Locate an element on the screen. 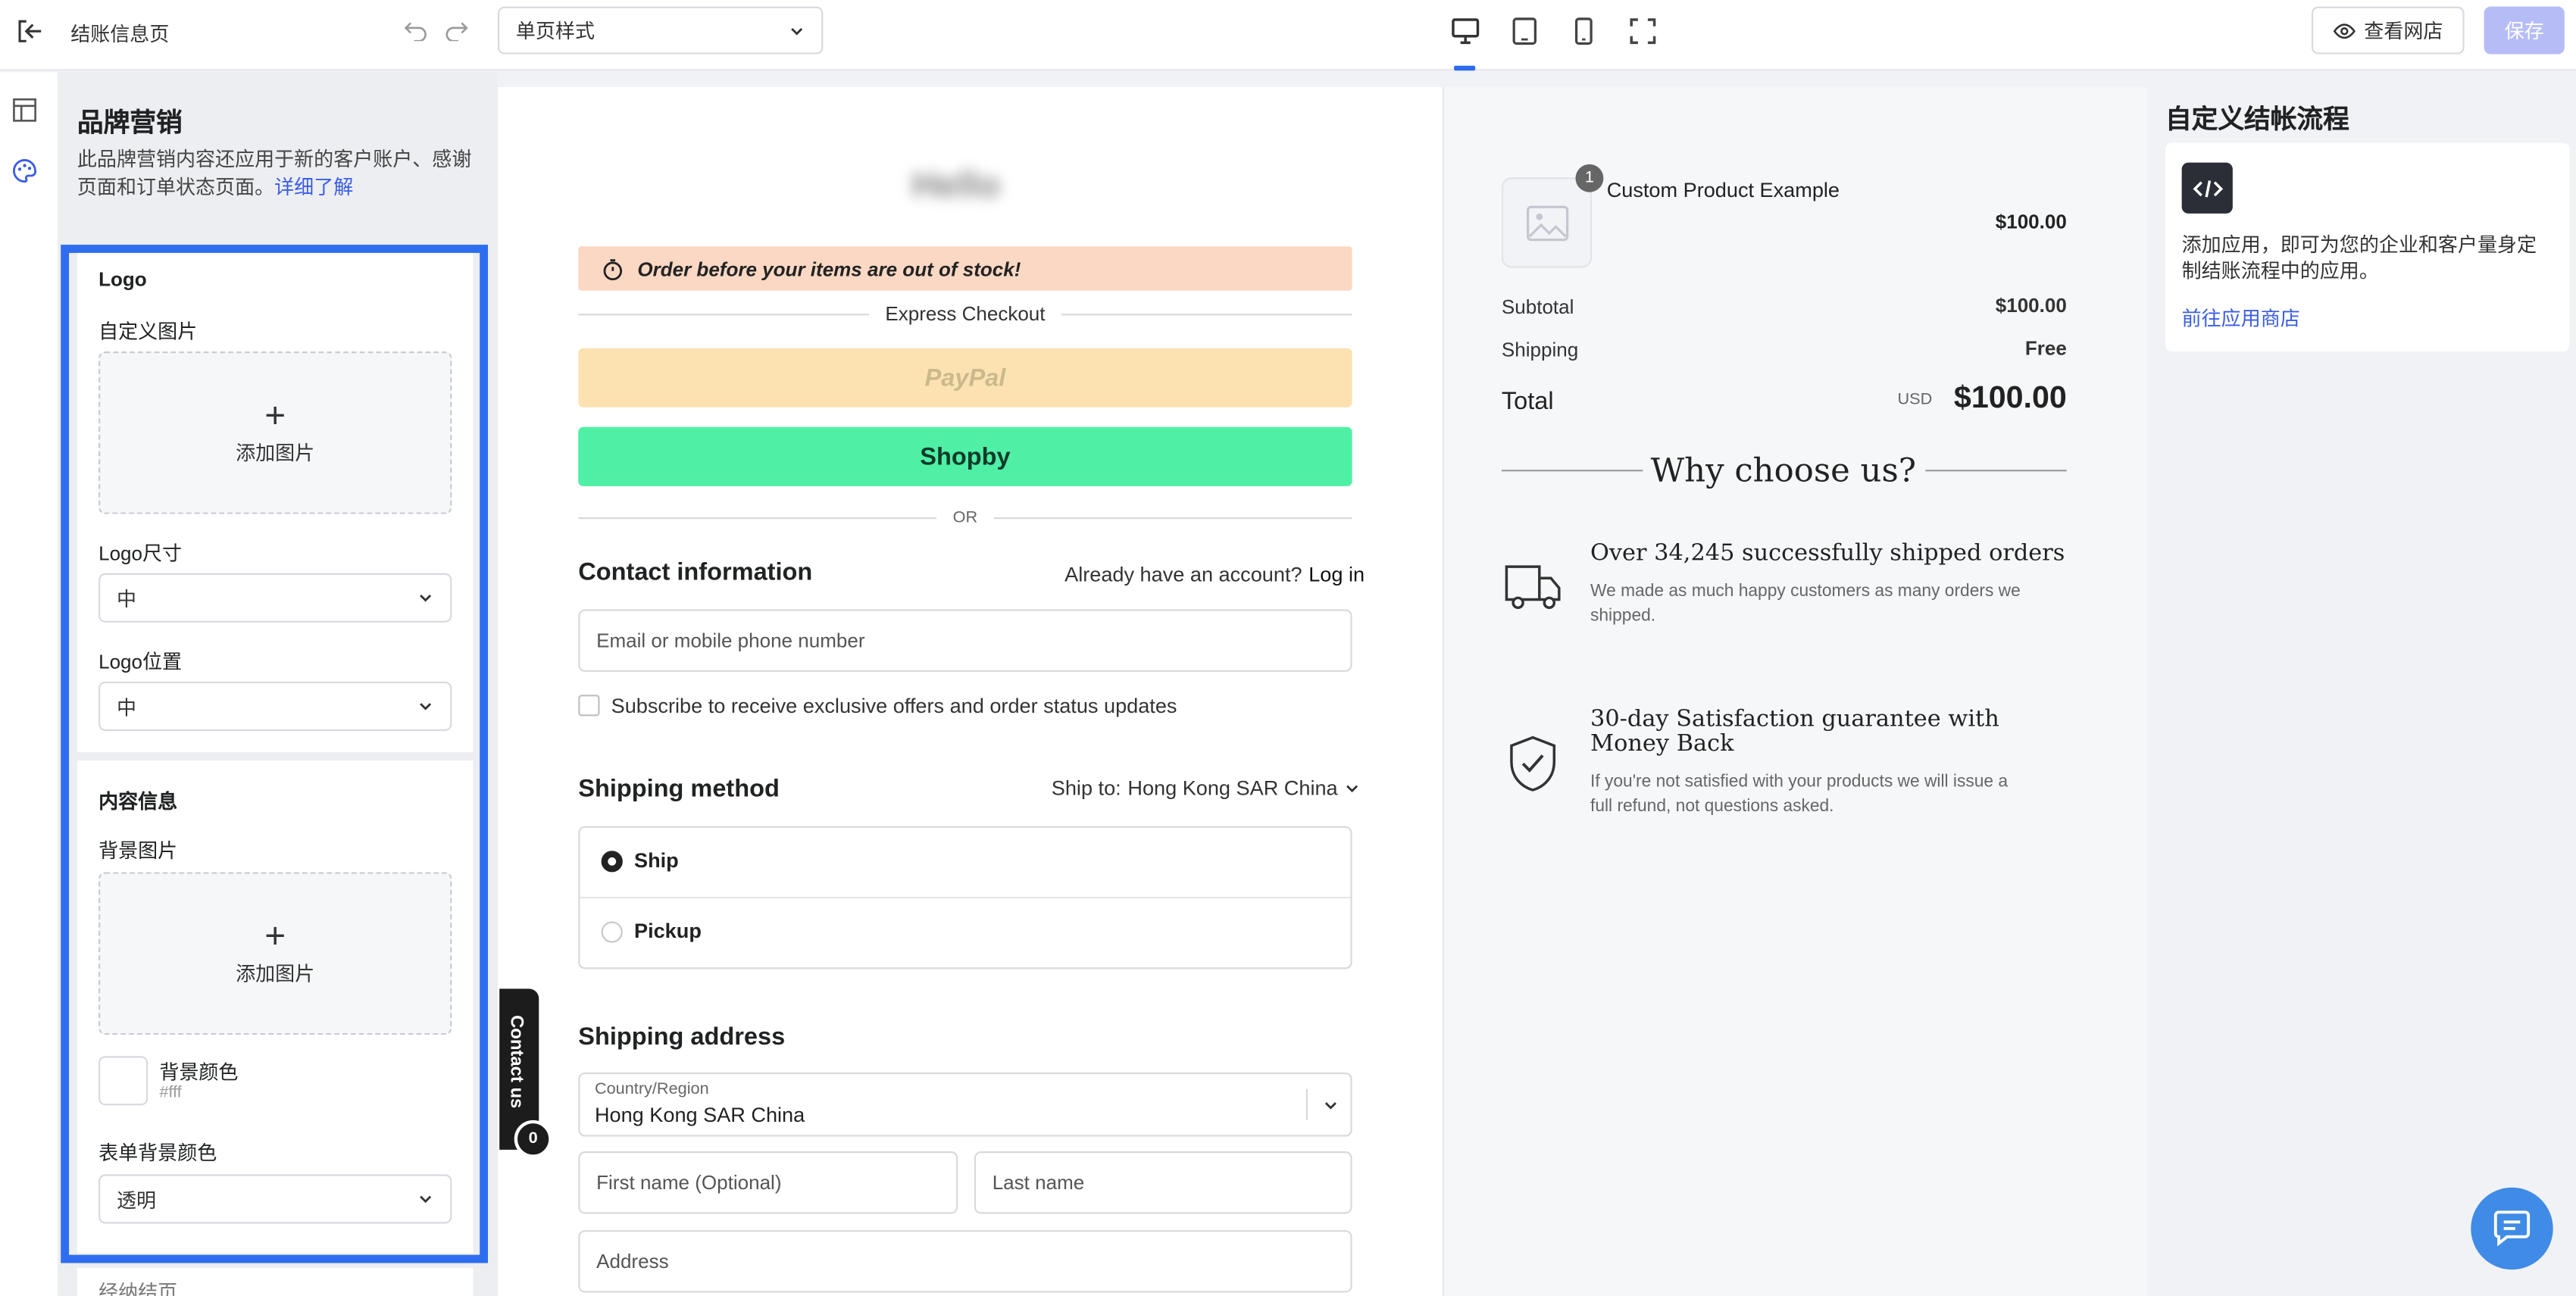 The width and height of the screenshot is (2576, 1296). redo-icon is located at coordinates (457, 30).